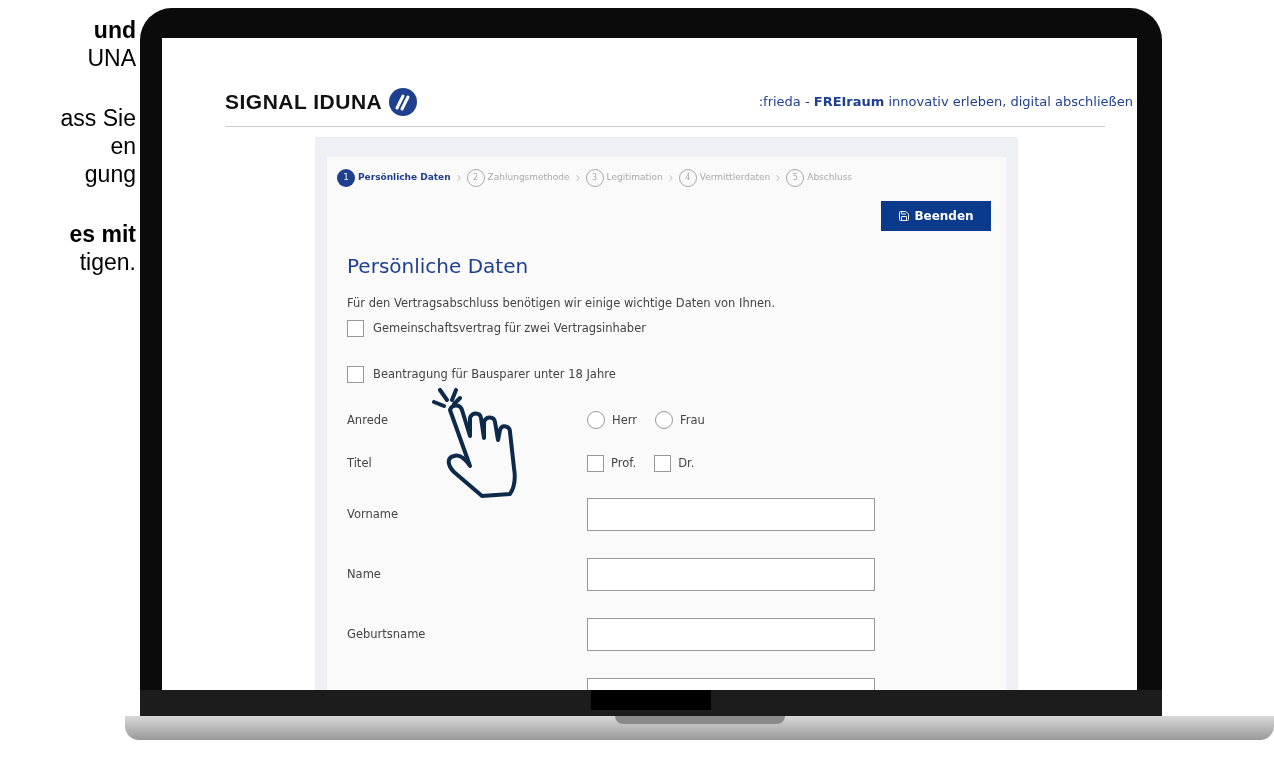 This screenshot has width=1274, height=762. What do you see at coordinates (945, 102) in the screenshot?
I see `tagline: :frieda - FREIraum innovativ erleben, digital abschließen` at bounding box center [945, 102].